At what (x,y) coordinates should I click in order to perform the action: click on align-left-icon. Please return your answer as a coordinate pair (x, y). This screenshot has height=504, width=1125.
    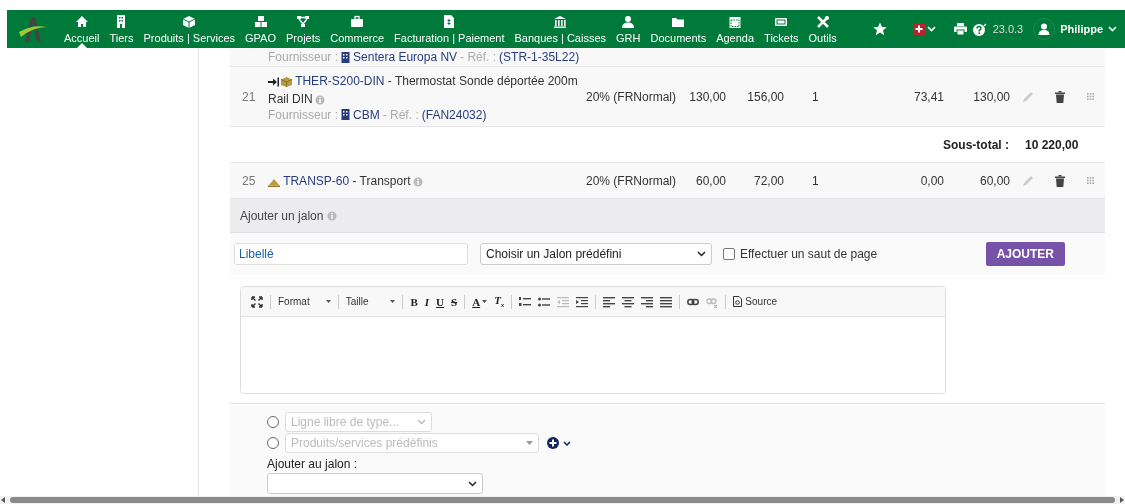
    Looking at the image, I should click on (609, 301).